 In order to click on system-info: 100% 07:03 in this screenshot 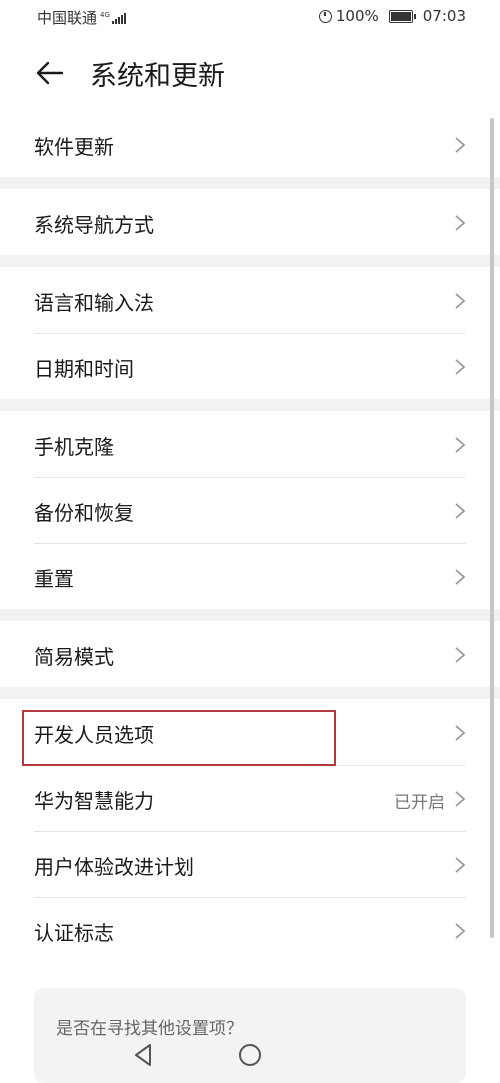, I will do `click(392, 16)`.